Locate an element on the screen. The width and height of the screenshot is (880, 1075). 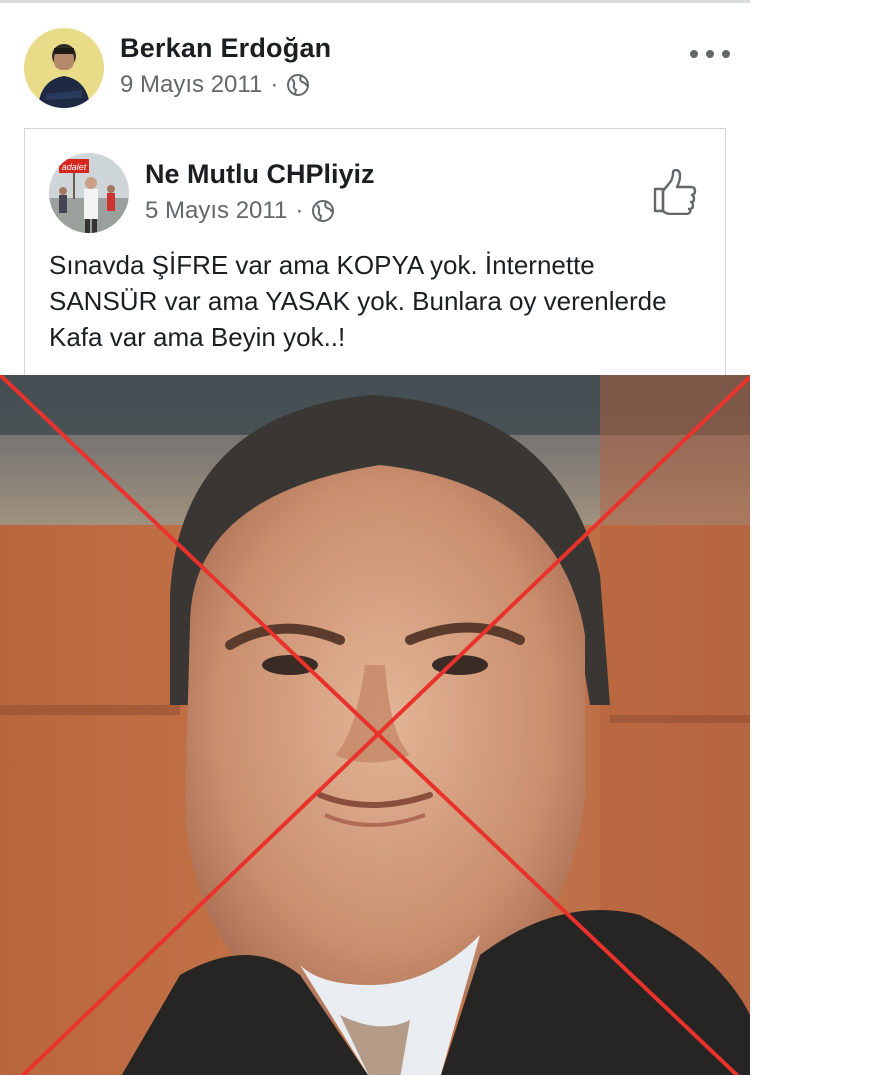
post-header: Berkan Erdoğan 9 Mayıs 2011 · is located at coordinates (375, 65).